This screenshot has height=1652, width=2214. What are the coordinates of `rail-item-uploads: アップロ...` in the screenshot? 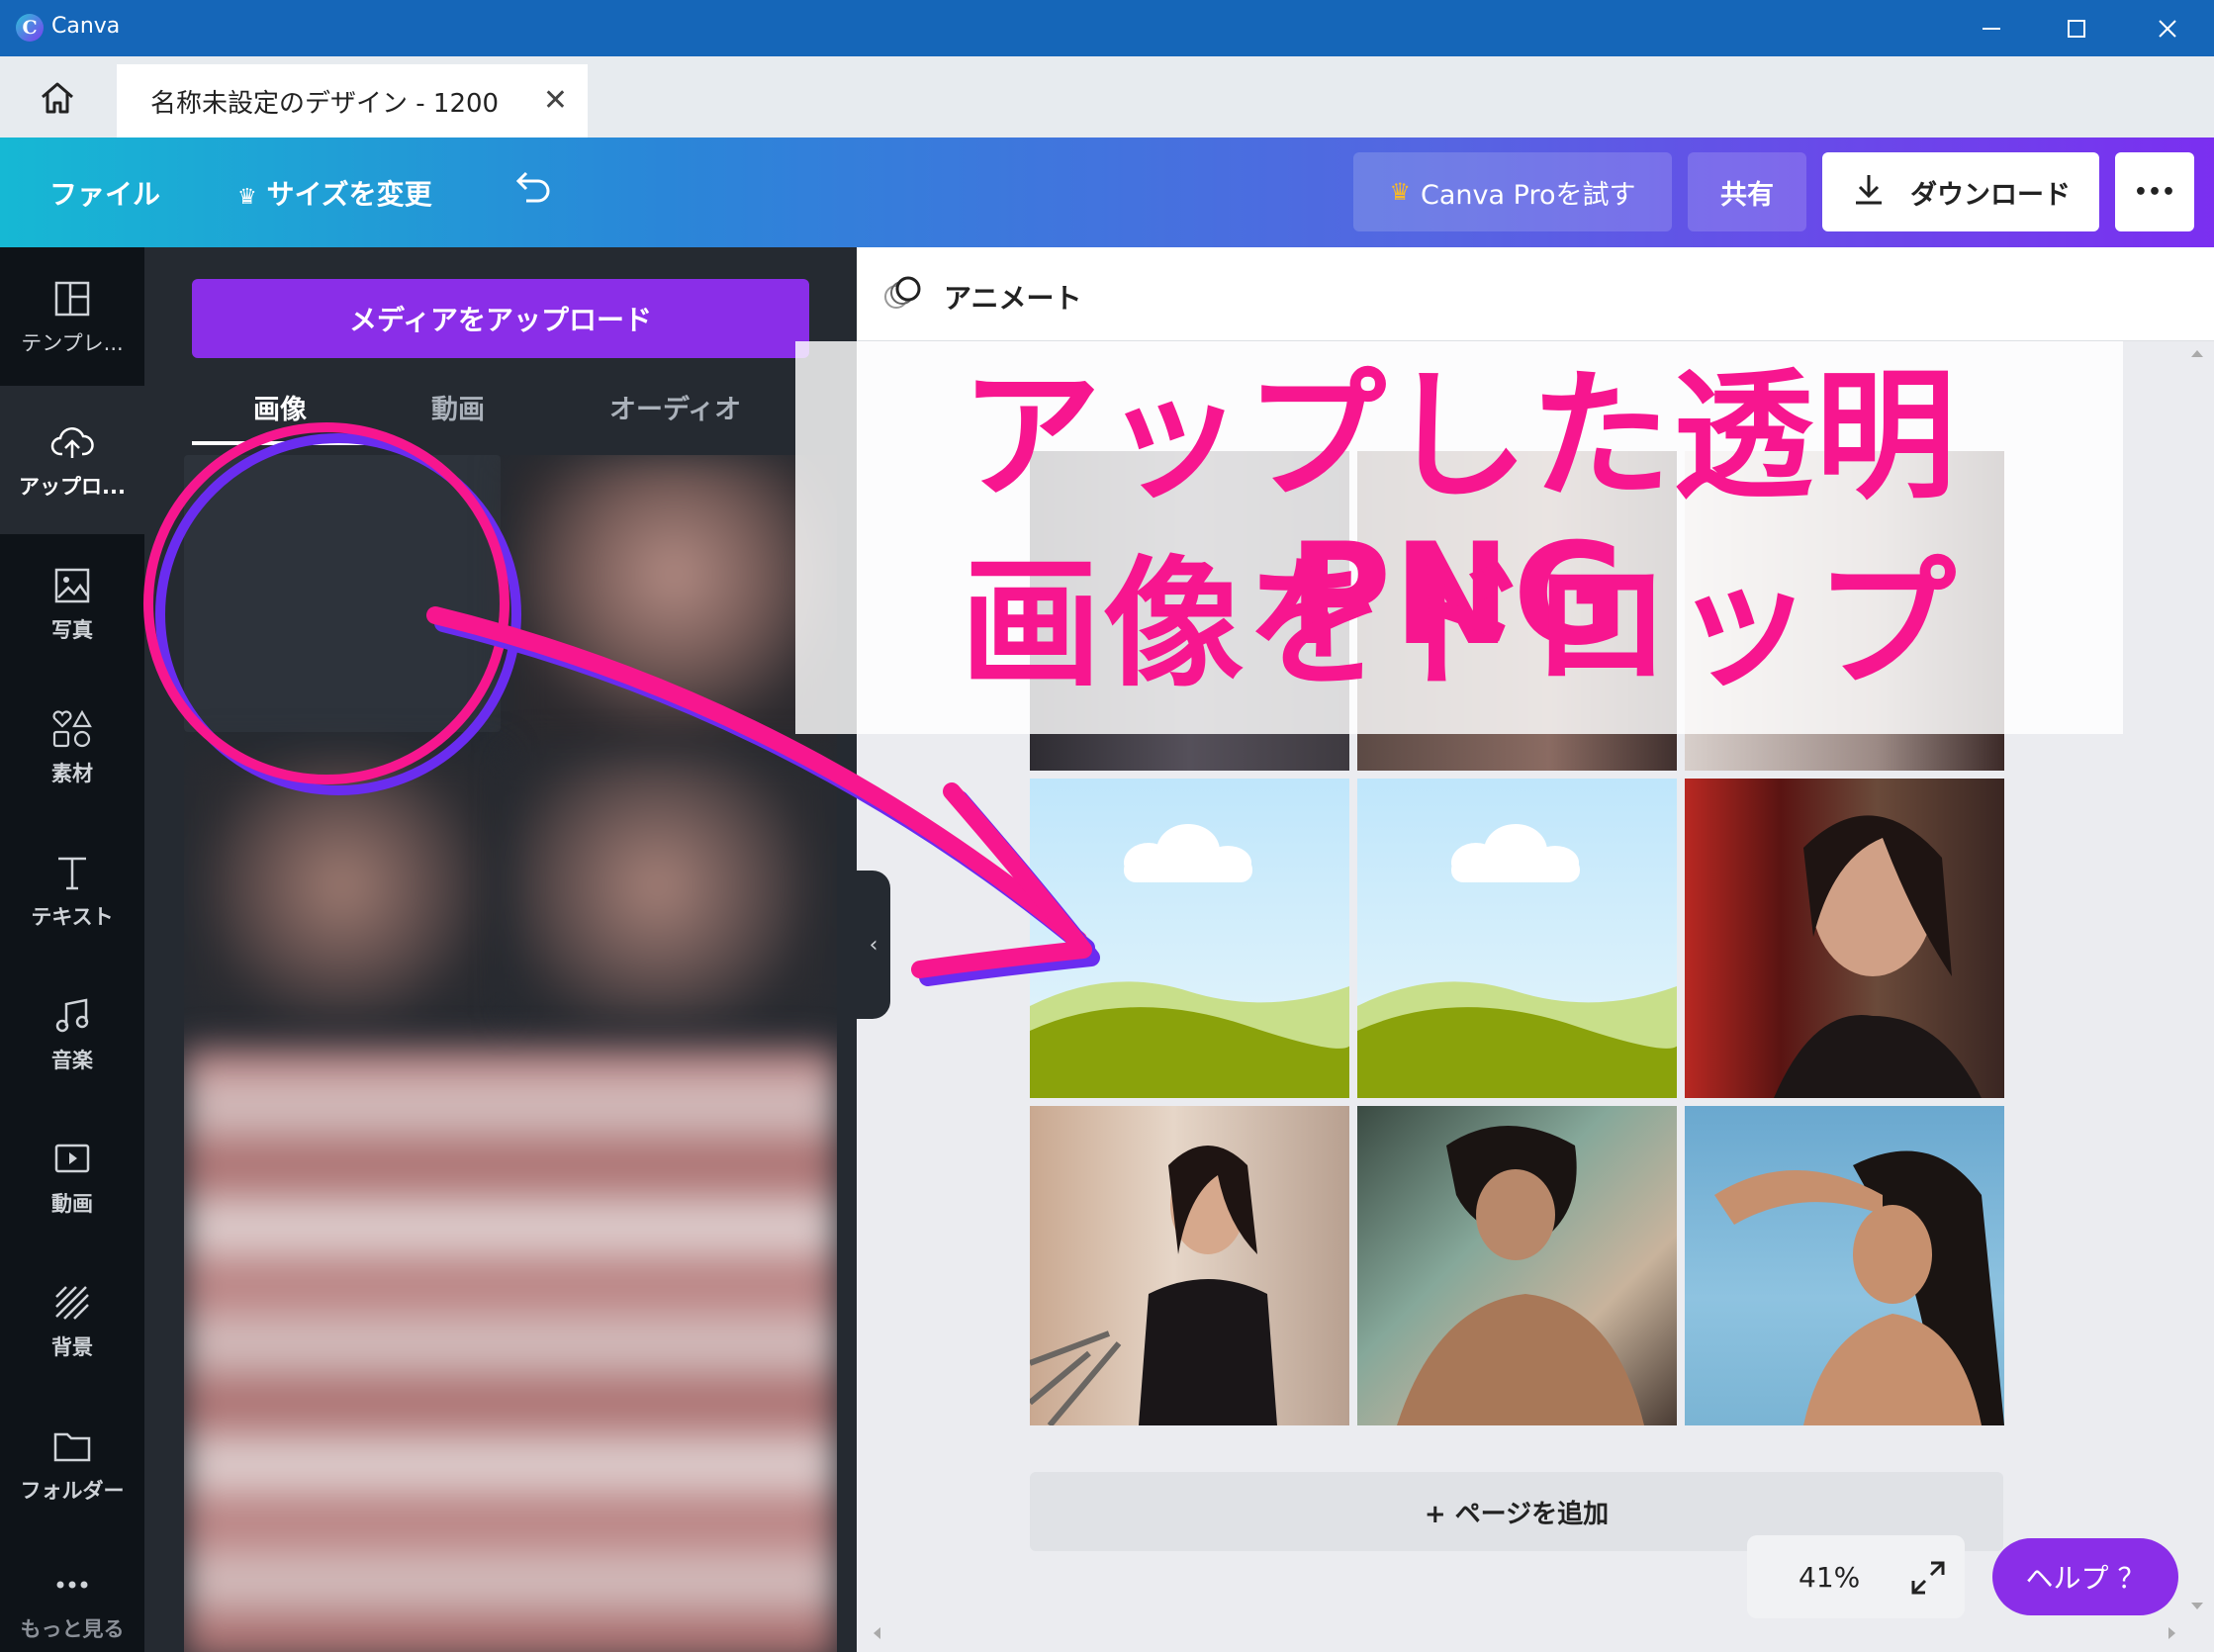 It's located at (72, 460).